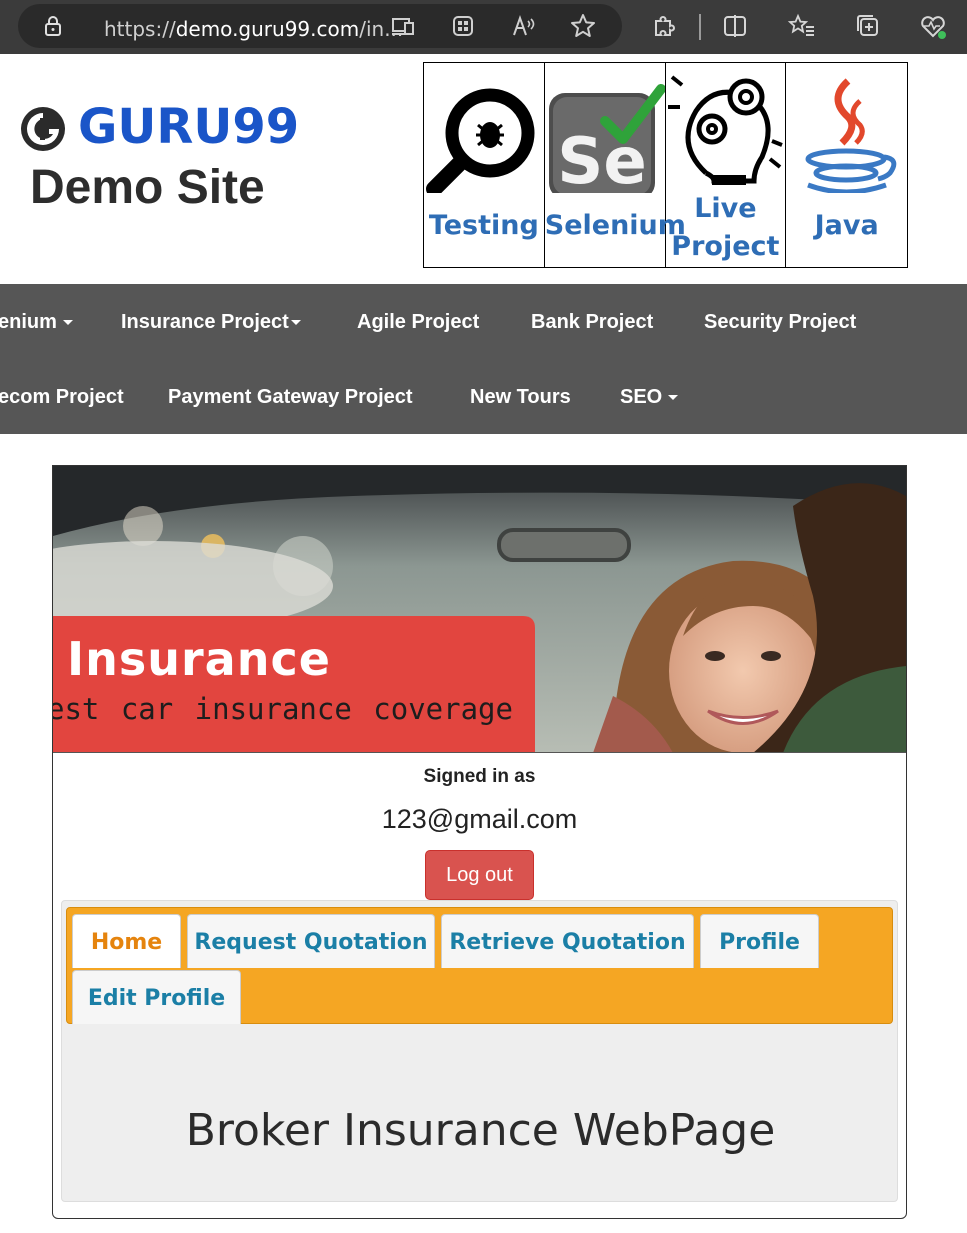  I want to click on course-java: Java, so click(846, 165).